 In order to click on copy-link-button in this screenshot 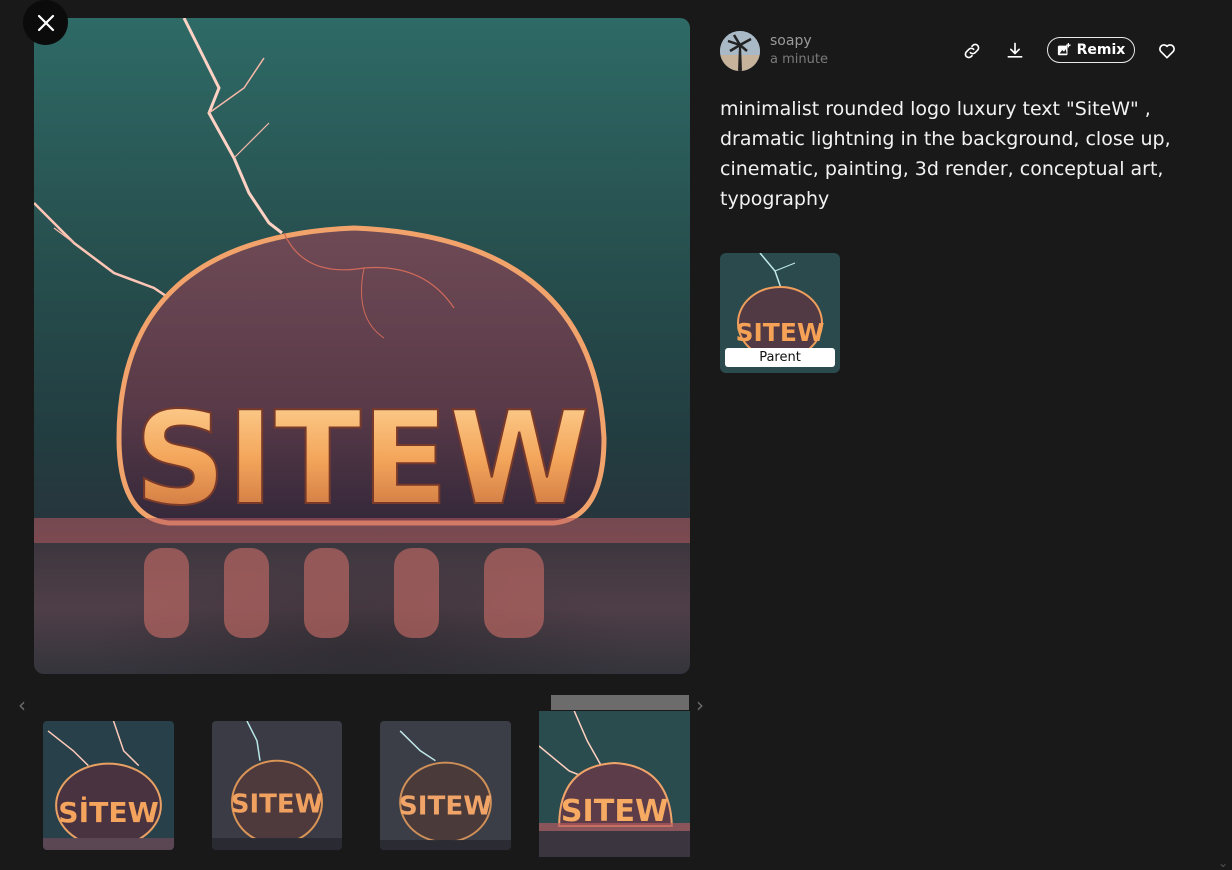, I will do `click(972, 51)`.